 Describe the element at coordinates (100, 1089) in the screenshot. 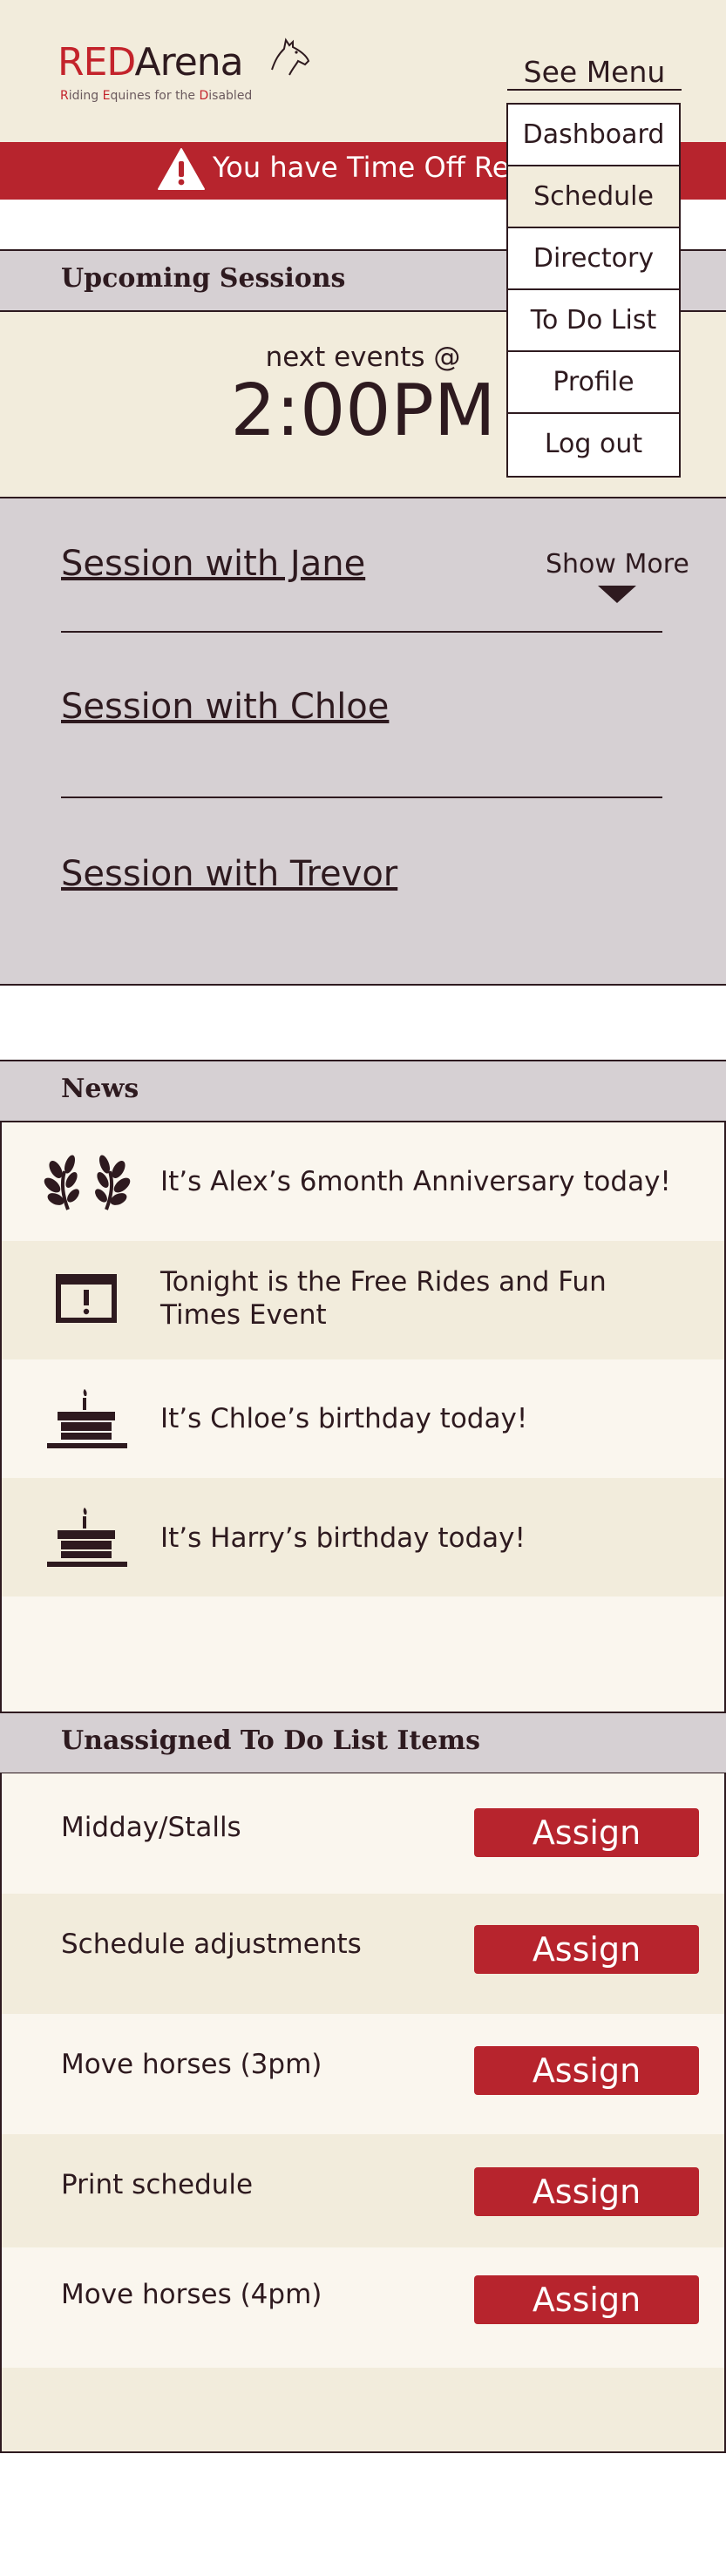

I see `news-title: News` at that location.